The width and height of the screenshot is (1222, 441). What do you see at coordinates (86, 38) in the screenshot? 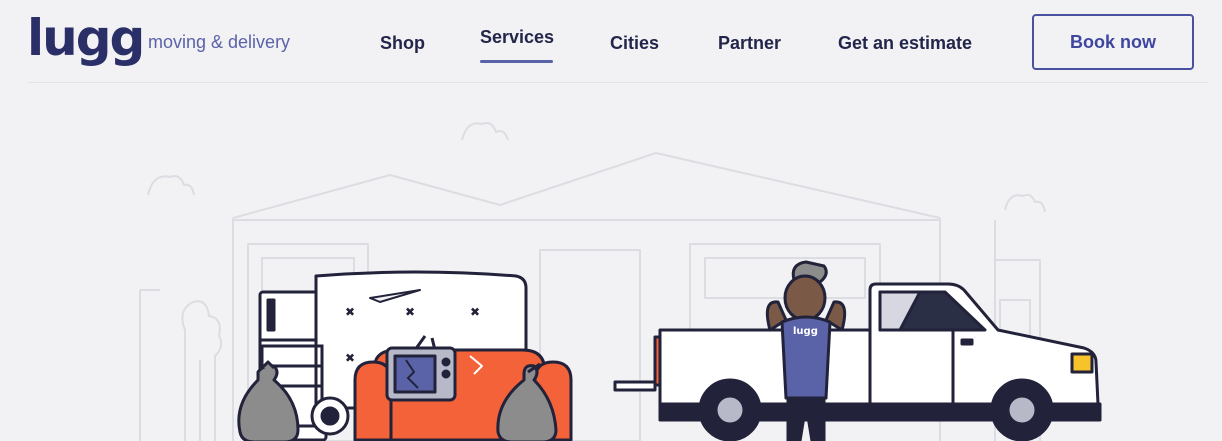
I see `lugg-logo: lugg` at bounding box center [86, 38].